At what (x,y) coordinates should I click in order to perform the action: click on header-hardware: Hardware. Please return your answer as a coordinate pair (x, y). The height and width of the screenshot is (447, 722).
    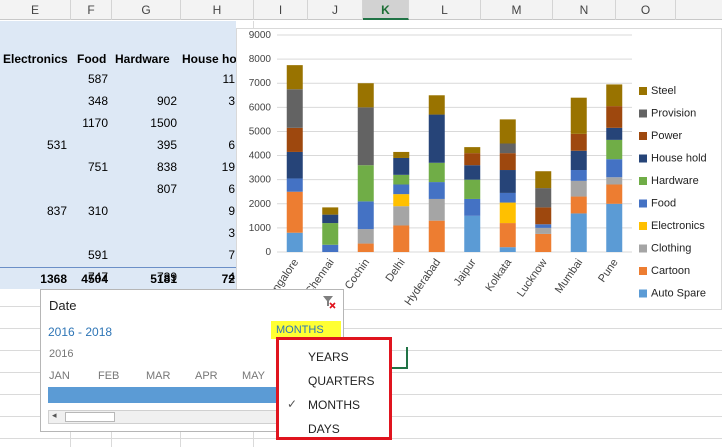
    Looking at the image, I should click on (146, 59).